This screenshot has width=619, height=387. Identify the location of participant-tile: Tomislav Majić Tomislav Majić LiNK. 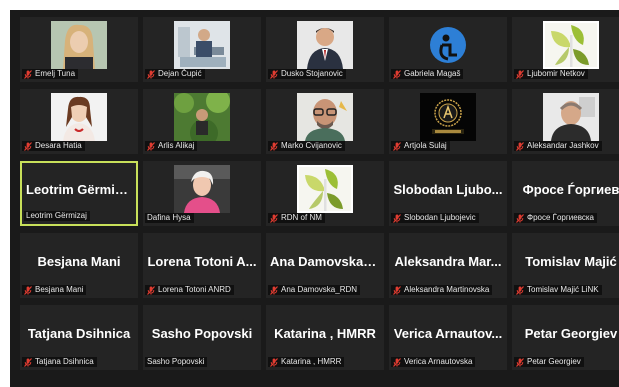
(565, 265).